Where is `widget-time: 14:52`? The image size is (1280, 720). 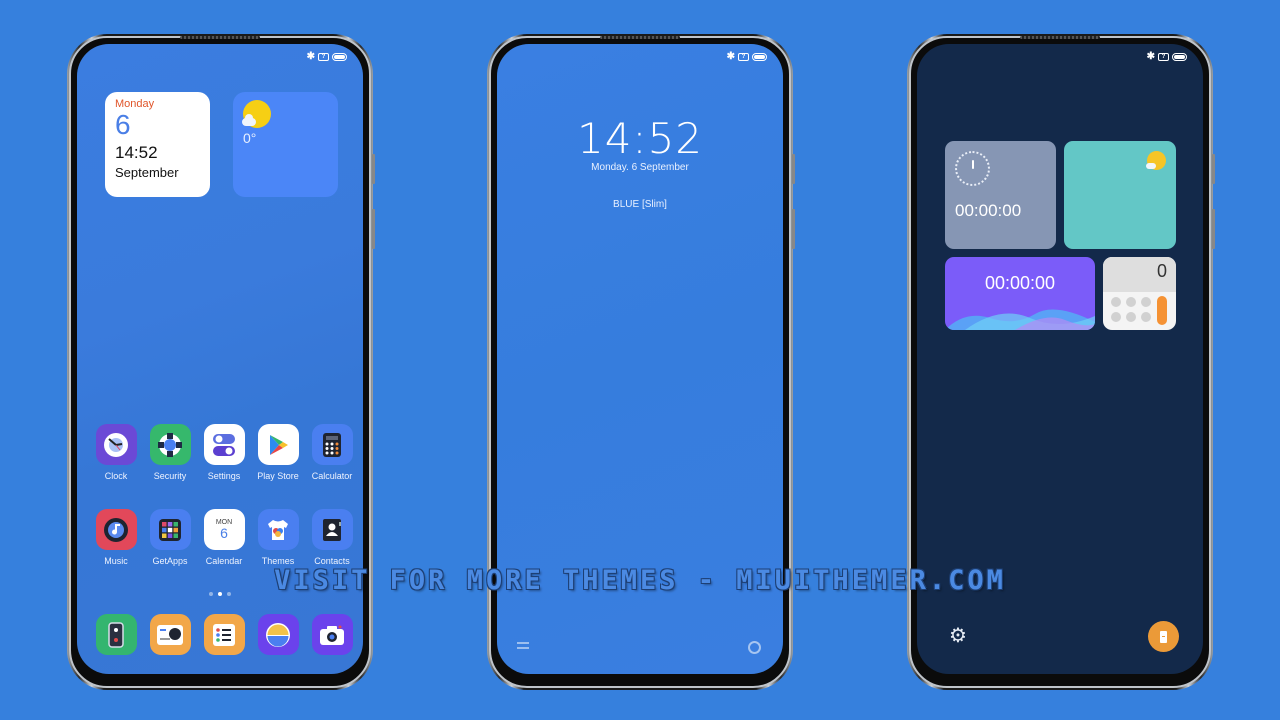
widget-time: 14:52 is located at coordinates (136, 152).